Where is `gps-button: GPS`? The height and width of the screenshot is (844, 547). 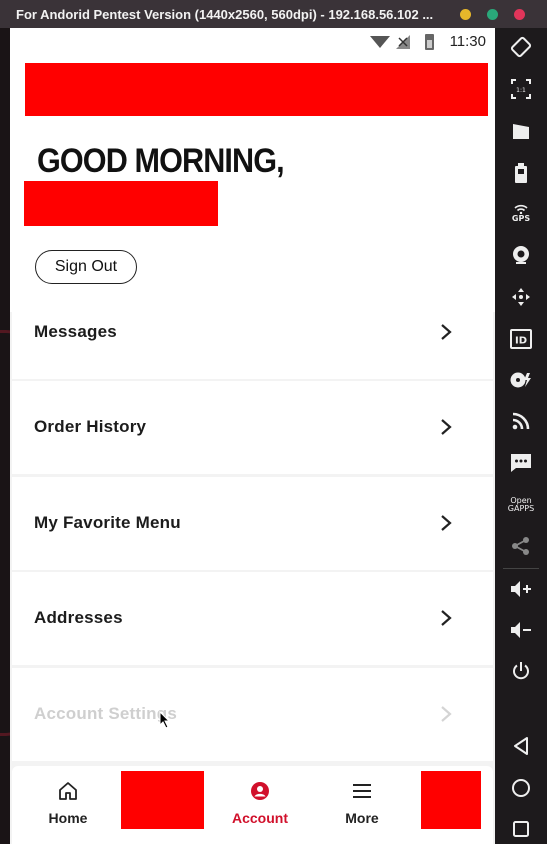 gps-button: GPS is located at coordinates (521, 213).